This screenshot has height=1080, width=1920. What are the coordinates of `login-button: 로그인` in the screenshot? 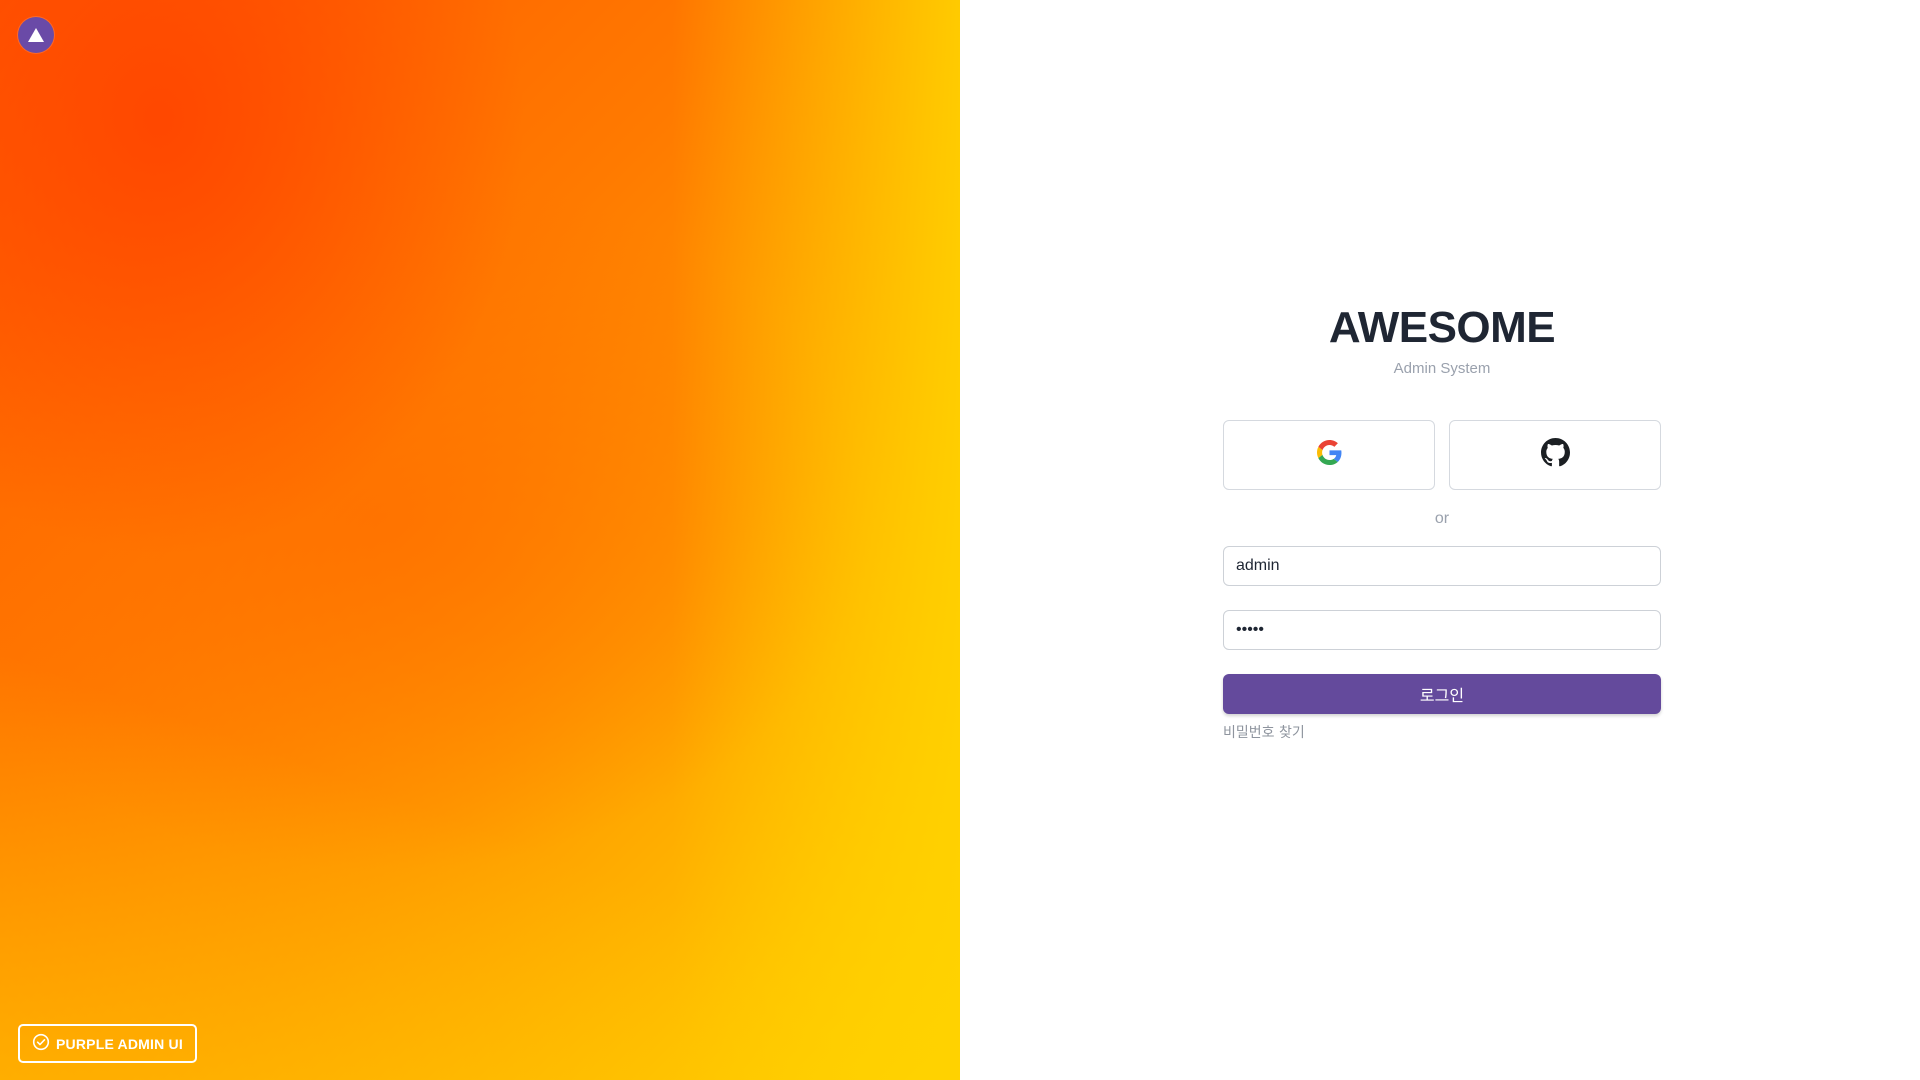 It's located at (1442, 694).